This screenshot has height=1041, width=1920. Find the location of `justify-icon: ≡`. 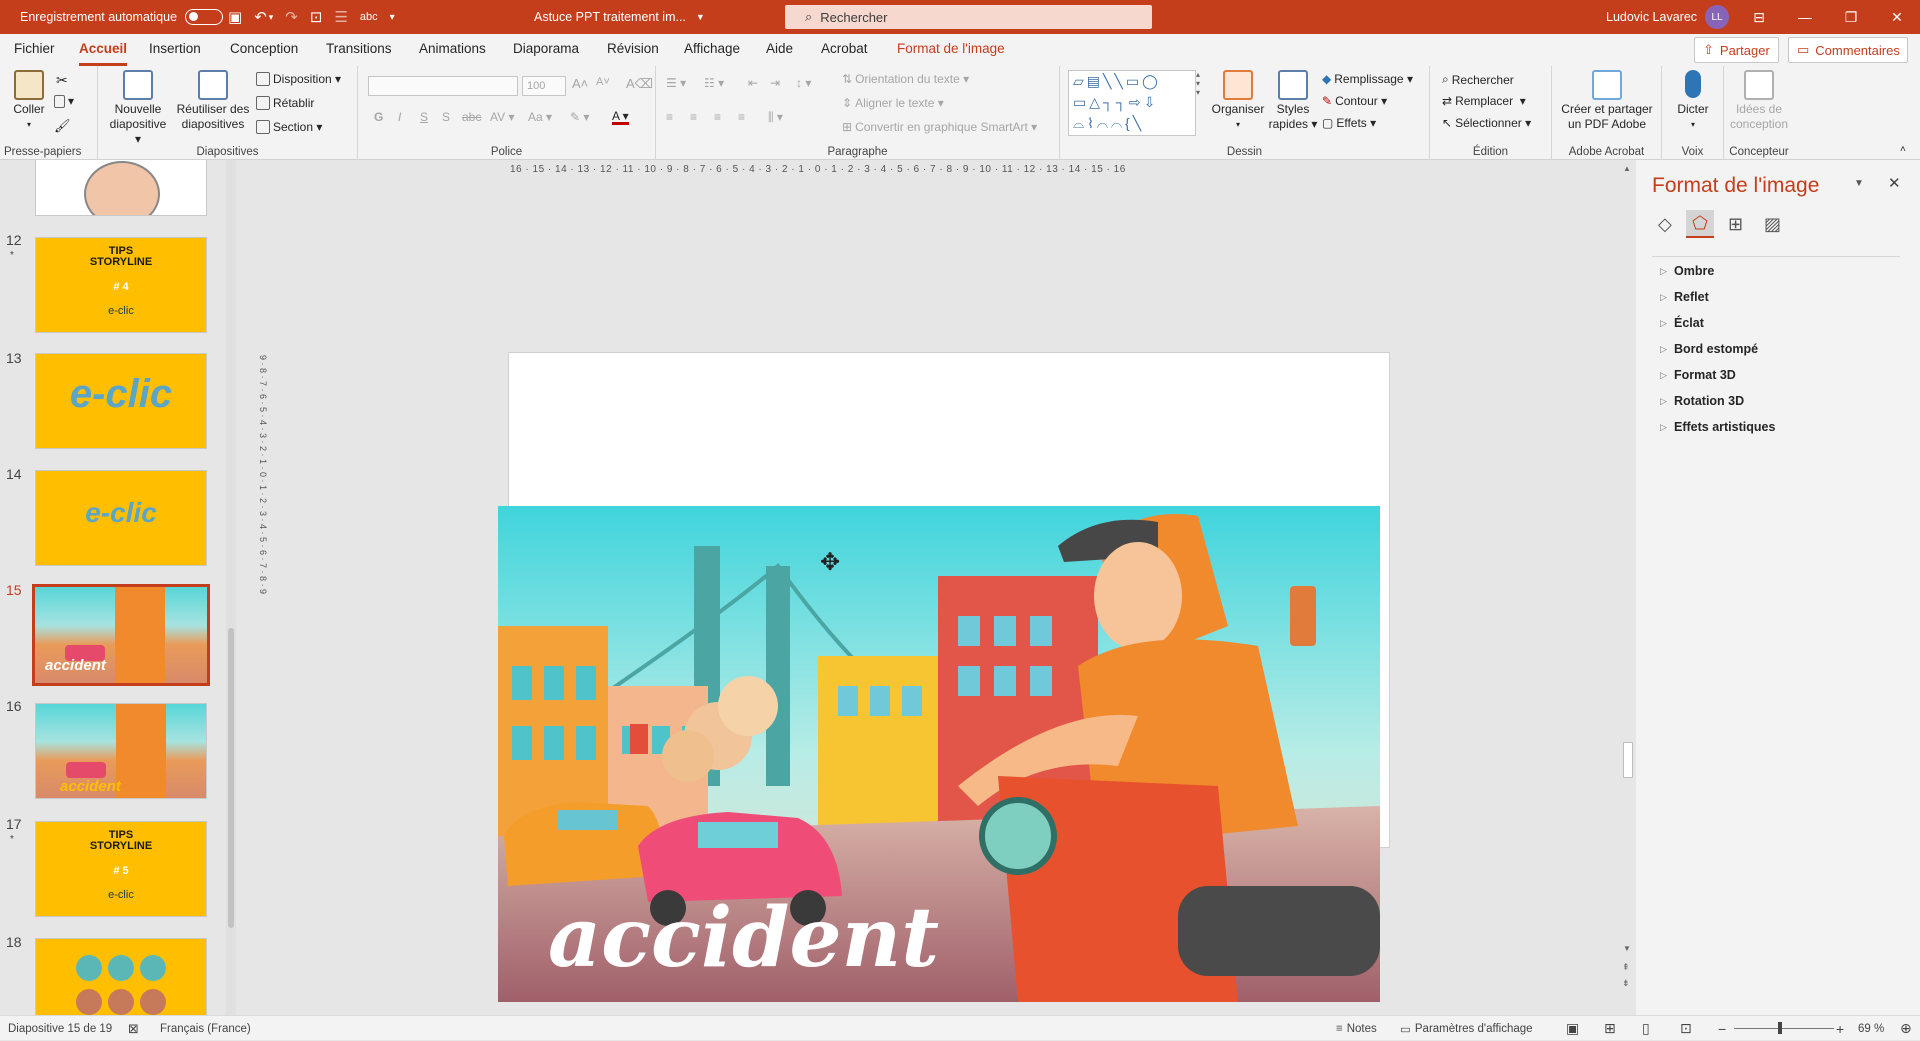

justify-icon: ≡ is located at coordinates (741, 117).